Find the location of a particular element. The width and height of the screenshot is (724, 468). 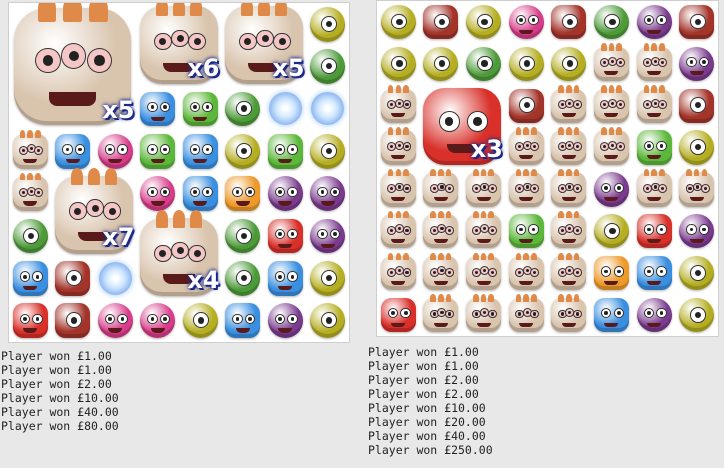

win-log-line: Player won £80.00 is located at coordinates (60, 426).